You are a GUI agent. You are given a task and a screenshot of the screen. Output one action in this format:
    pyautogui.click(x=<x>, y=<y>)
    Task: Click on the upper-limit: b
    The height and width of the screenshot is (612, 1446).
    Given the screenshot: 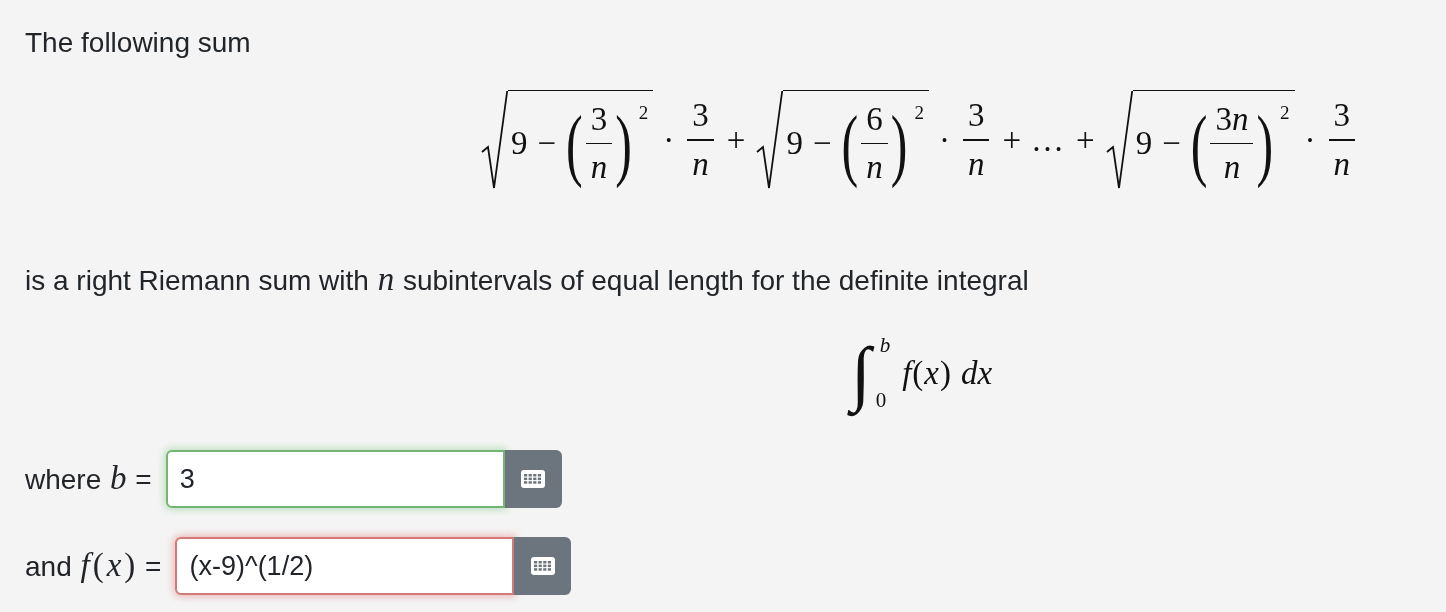 What is the action you would take?
    pyautogui.click(x=885, y=345)
    